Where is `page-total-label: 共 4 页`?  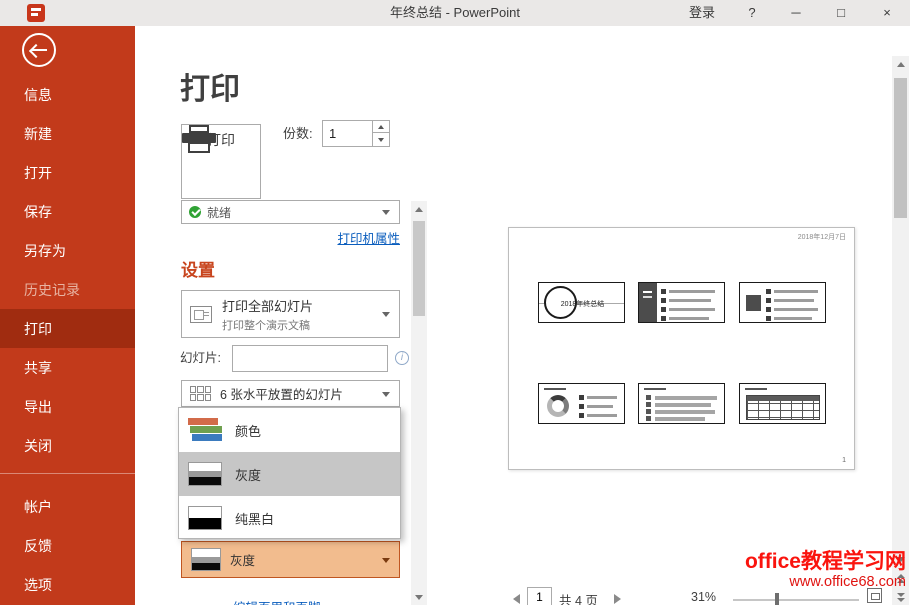 page-total-label: 共 4 页 is located at coordinates (578, 599).